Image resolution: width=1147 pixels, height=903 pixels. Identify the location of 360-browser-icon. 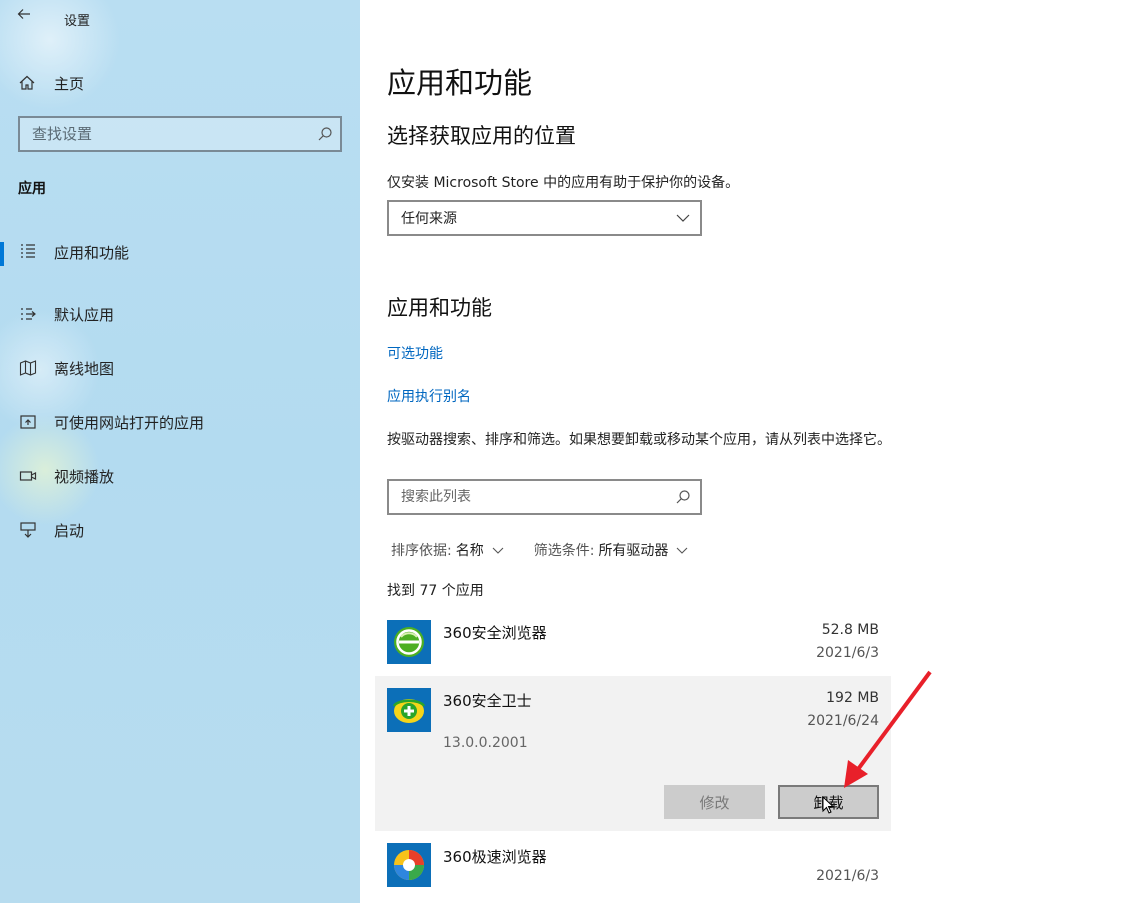
(409, 642).